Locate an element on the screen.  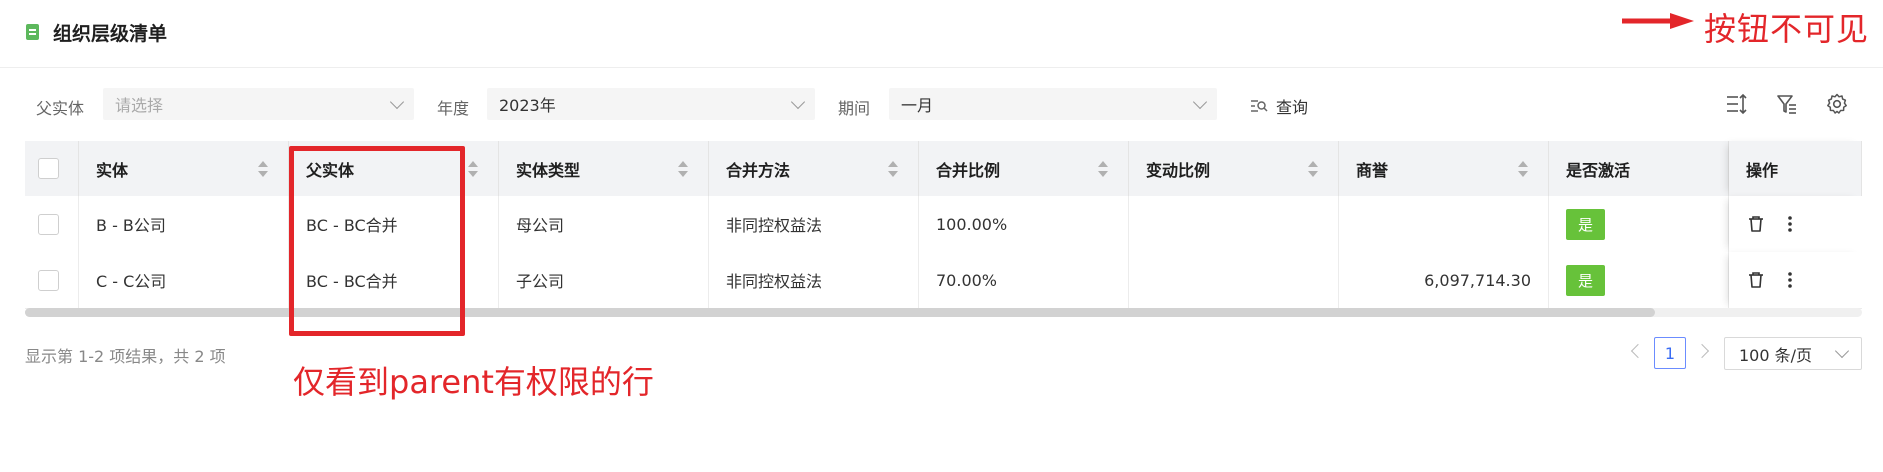
page-size-select: 100 条/页 is located at coordinates (1793, 353).